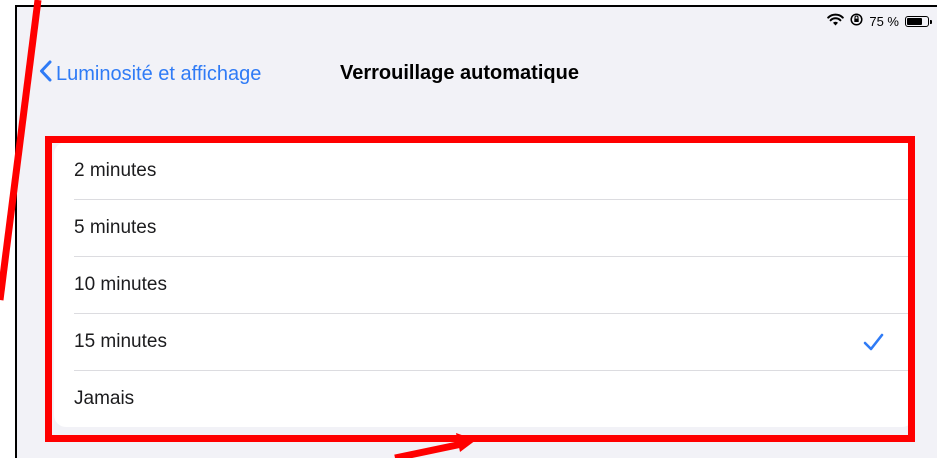  I want to click on option-jamais: Jamais, so click(484, 398).